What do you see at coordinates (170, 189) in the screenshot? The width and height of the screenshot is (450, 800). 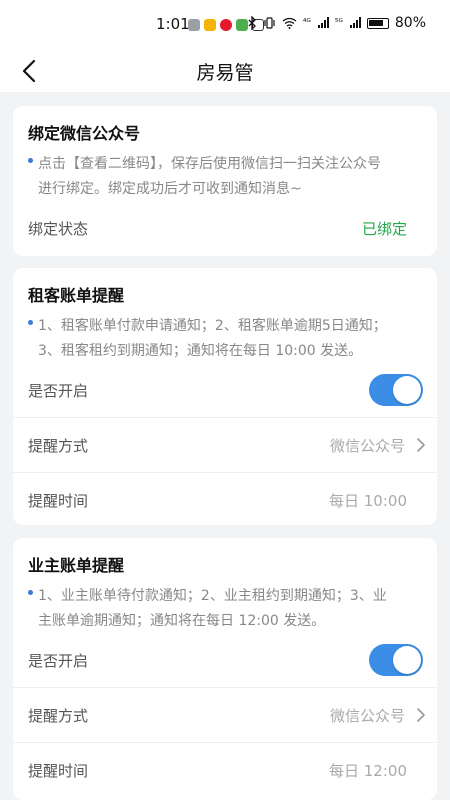 I see `description-line: 进行绑定。绑定成功后才可收到通知消息~` at bounding box center [170, 189].